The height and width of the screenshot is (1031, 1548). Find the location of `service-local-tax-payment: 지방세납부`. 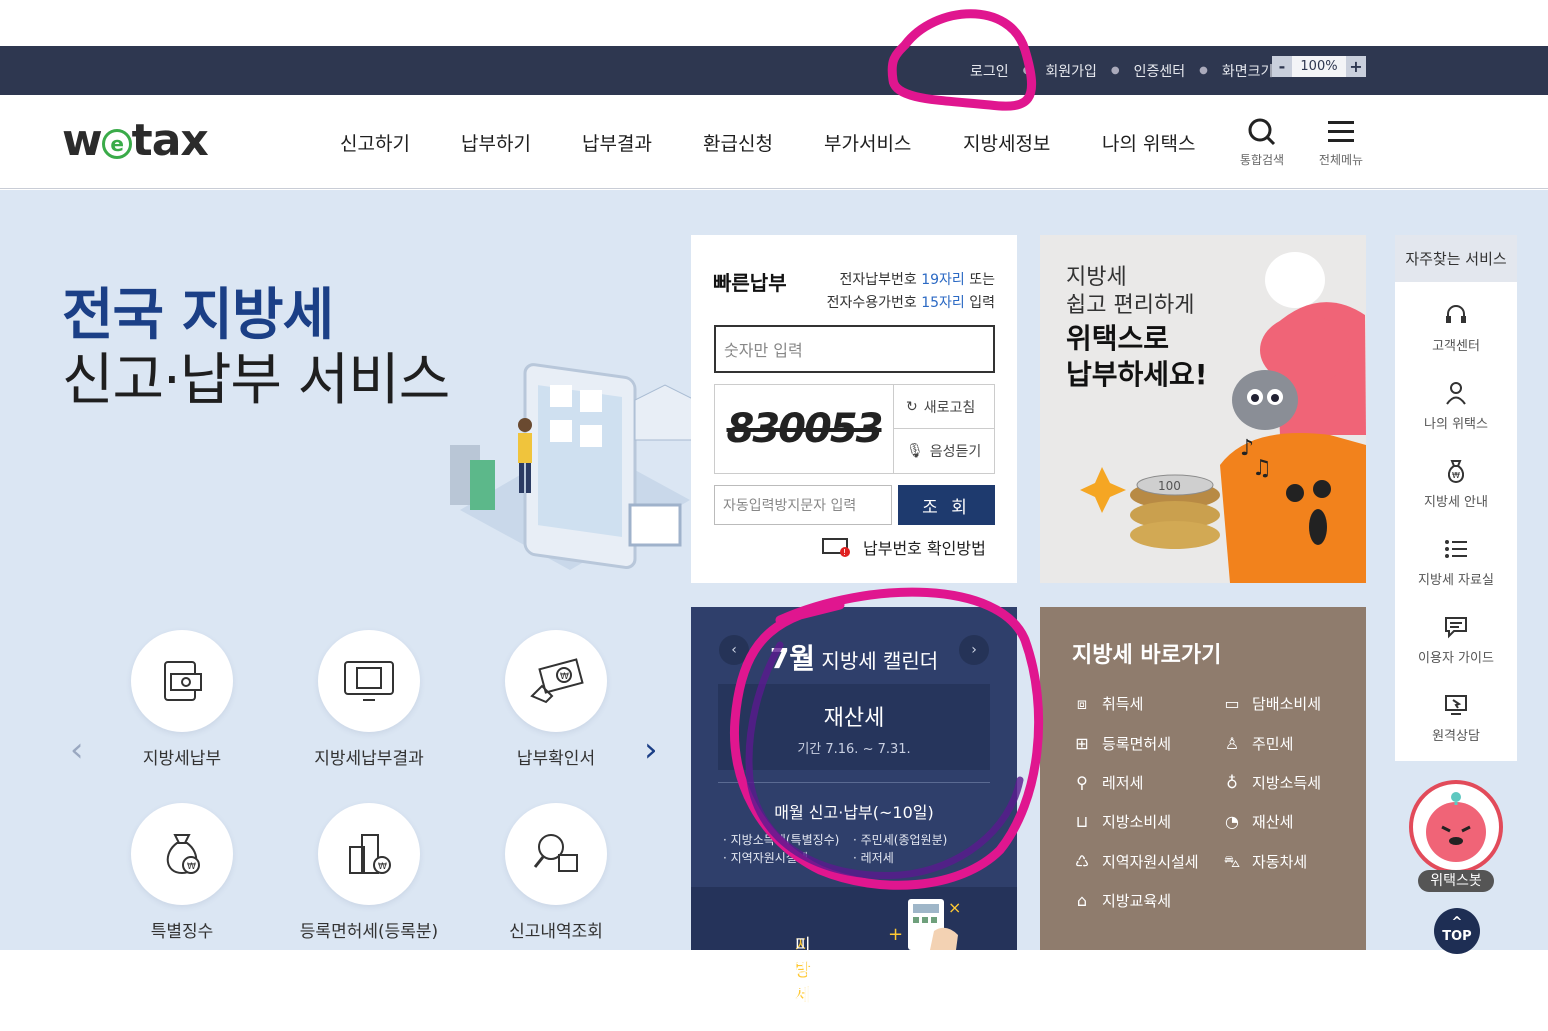

service-local-tax-payment: 지방세납부 is located at coordinates (182, 699).